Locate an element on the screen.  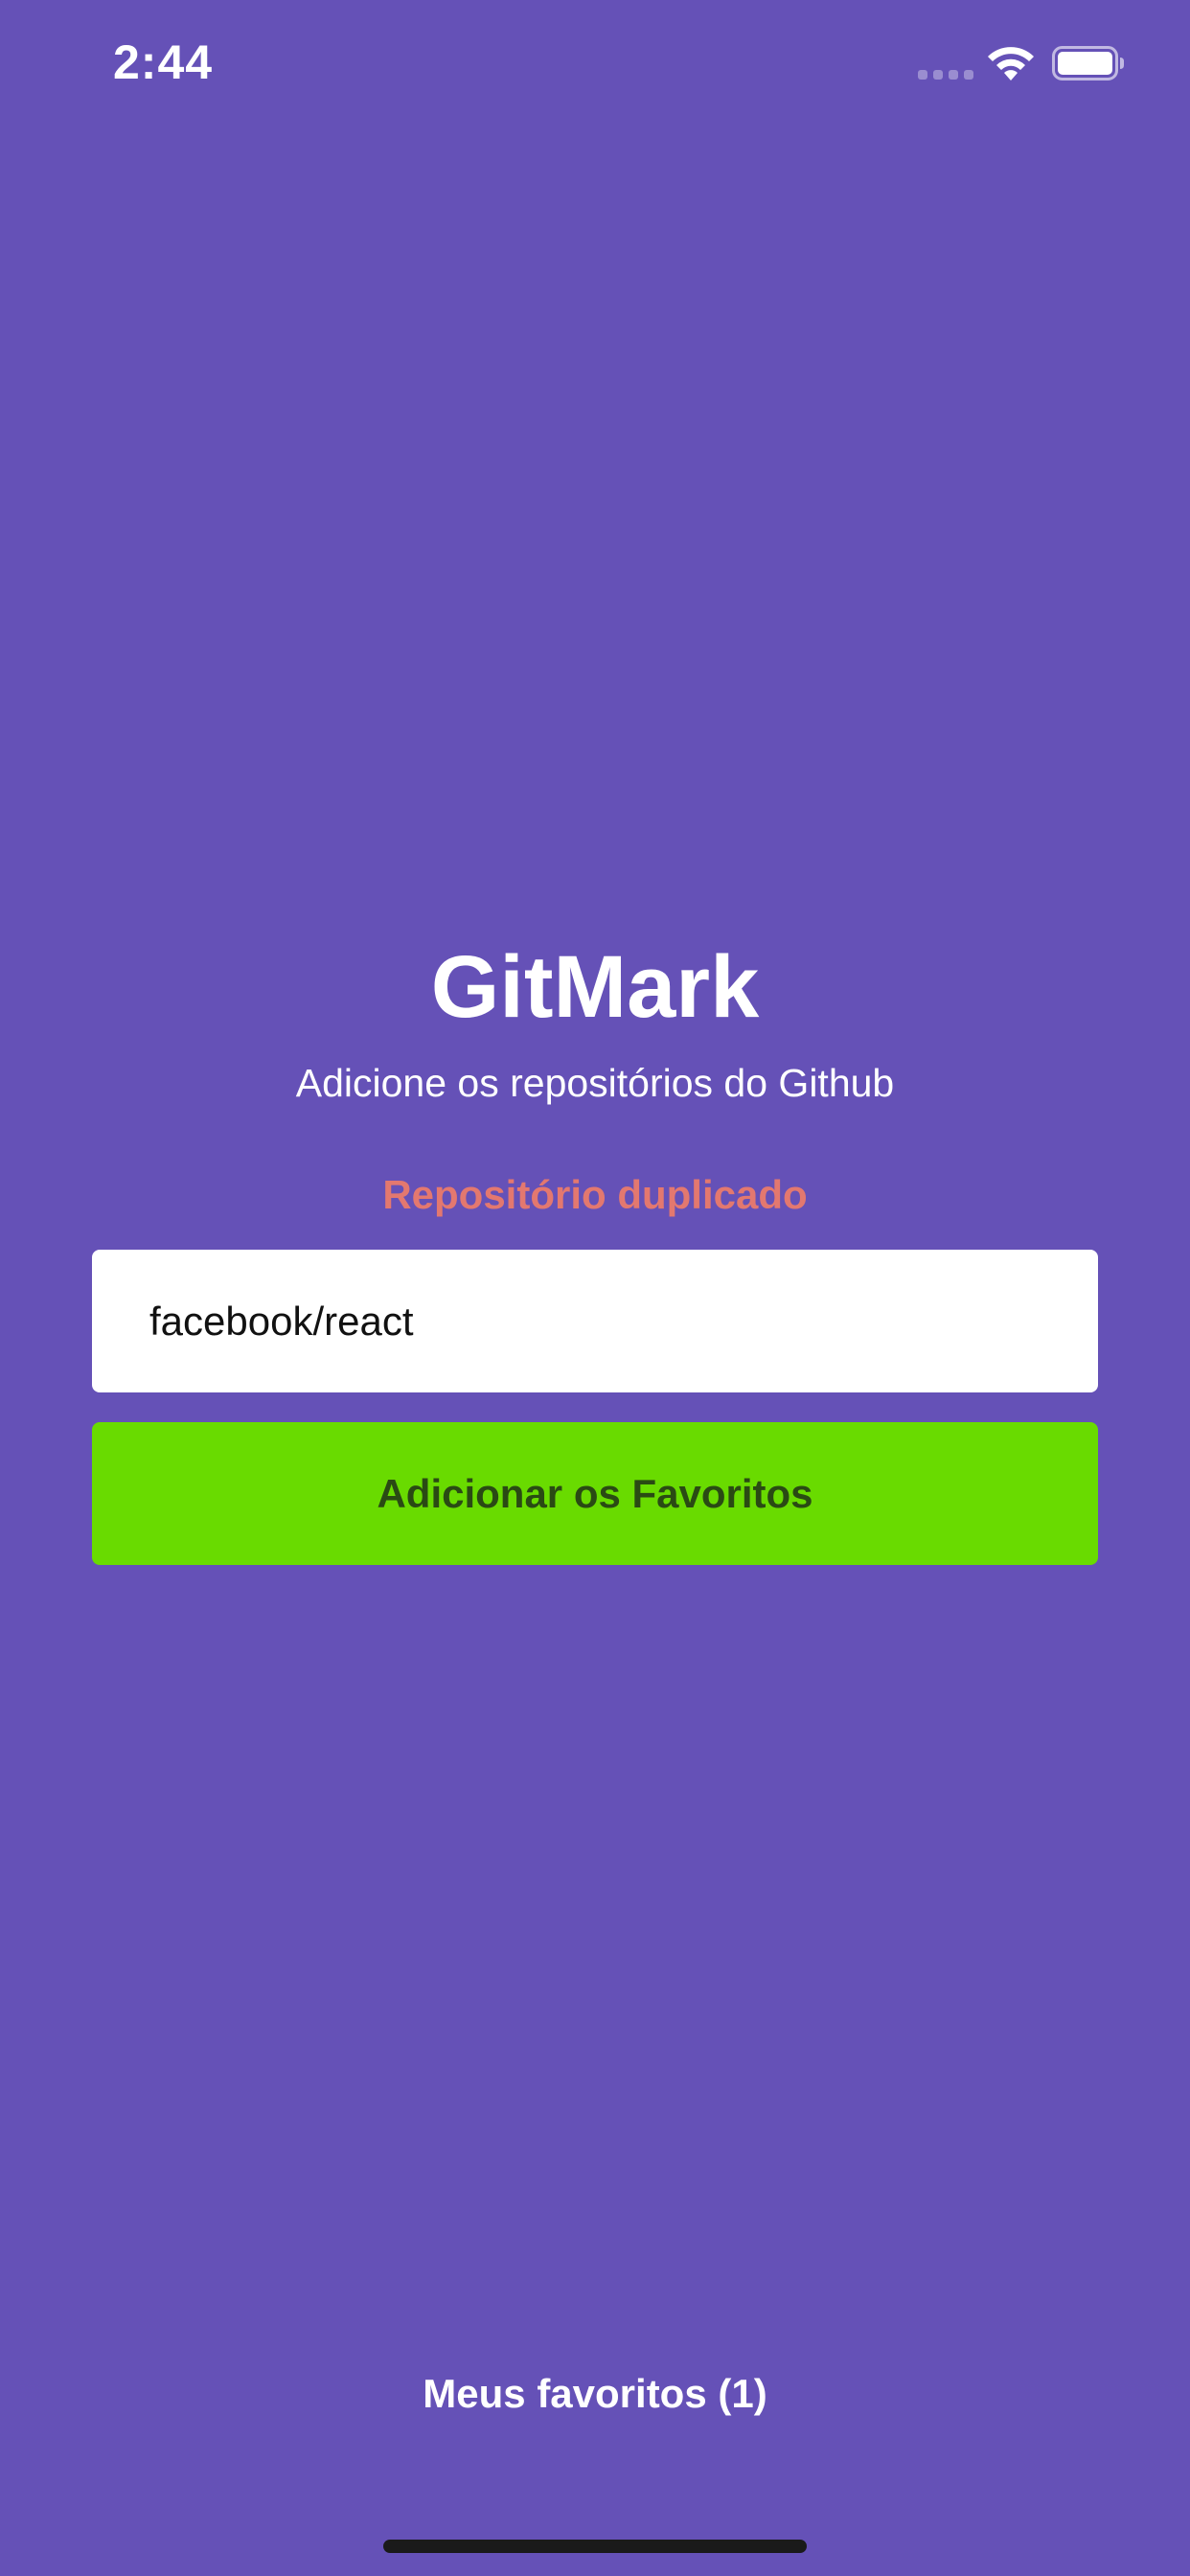
cellular-signal-icon is located at coordinates (946, 75).